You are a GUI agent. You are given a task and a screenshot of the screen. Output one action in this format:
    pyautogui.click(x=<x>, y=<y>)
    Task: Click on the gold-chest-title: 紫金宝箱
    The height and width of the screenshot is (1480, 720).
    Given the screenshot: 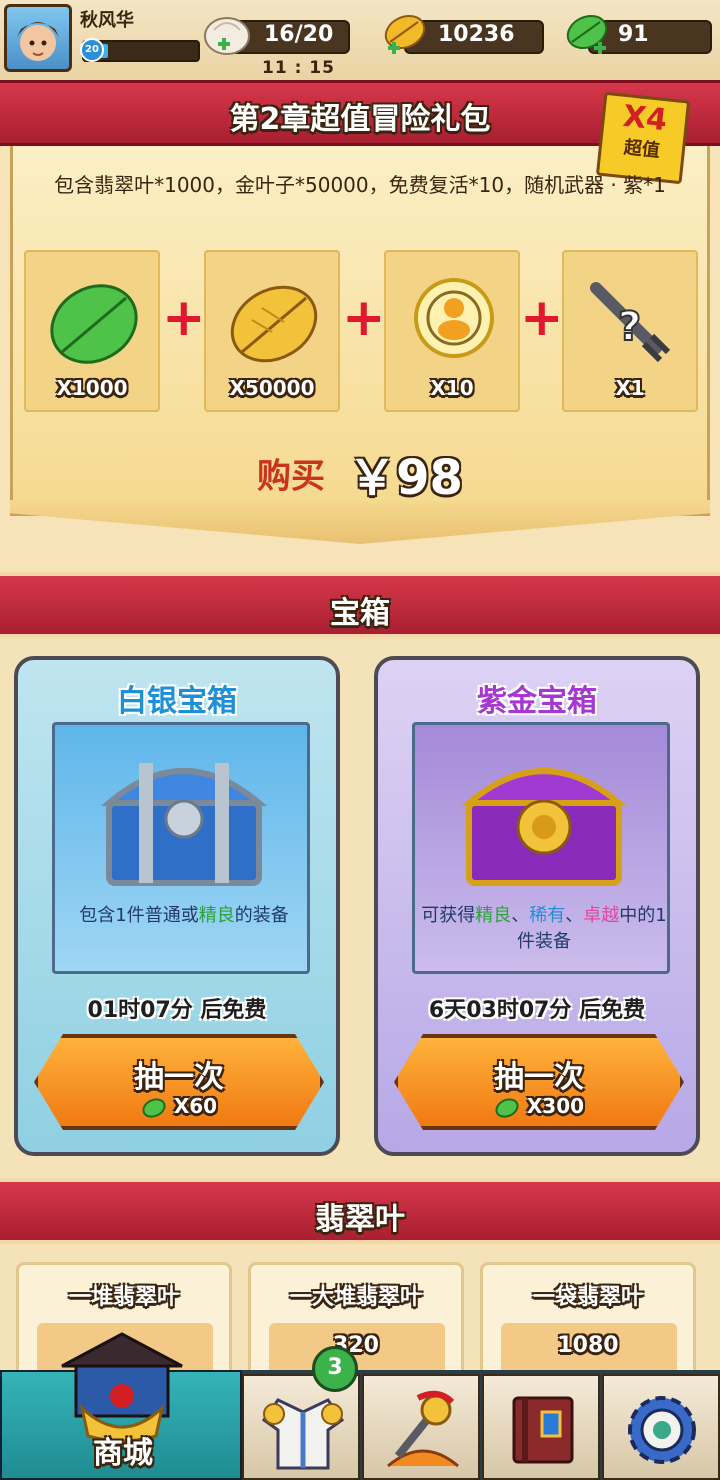 What is the action you would take?
    pyautogui.click(x=537, y=701)
    